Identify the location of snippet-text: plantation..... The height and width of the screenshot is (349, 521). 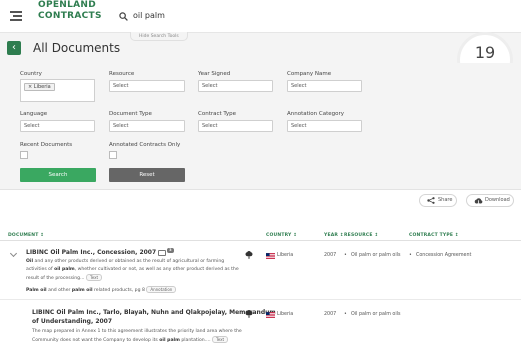
(195, 340).